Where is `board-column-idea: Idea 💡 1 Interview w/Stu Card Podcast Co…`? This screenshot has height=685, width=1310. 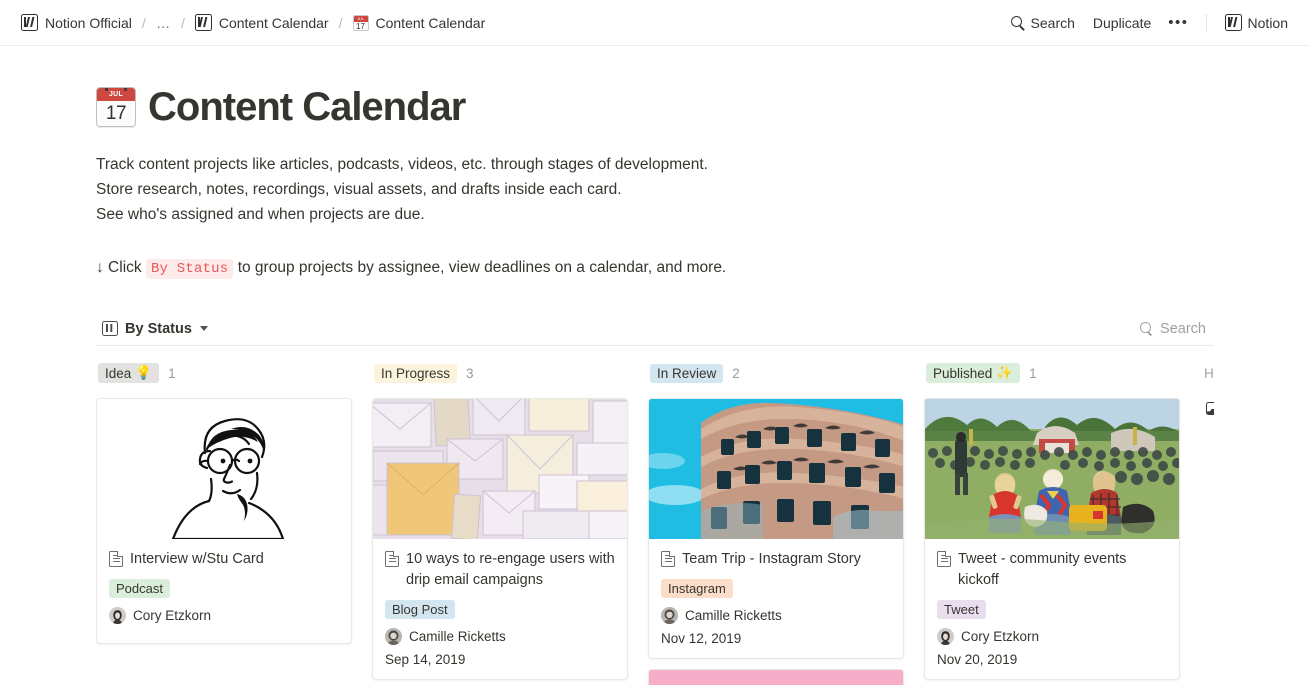 board-column-idea: Idea 💡 1 Interview w/Stu Card Podcast Co… is located at coordinates (224, 522).